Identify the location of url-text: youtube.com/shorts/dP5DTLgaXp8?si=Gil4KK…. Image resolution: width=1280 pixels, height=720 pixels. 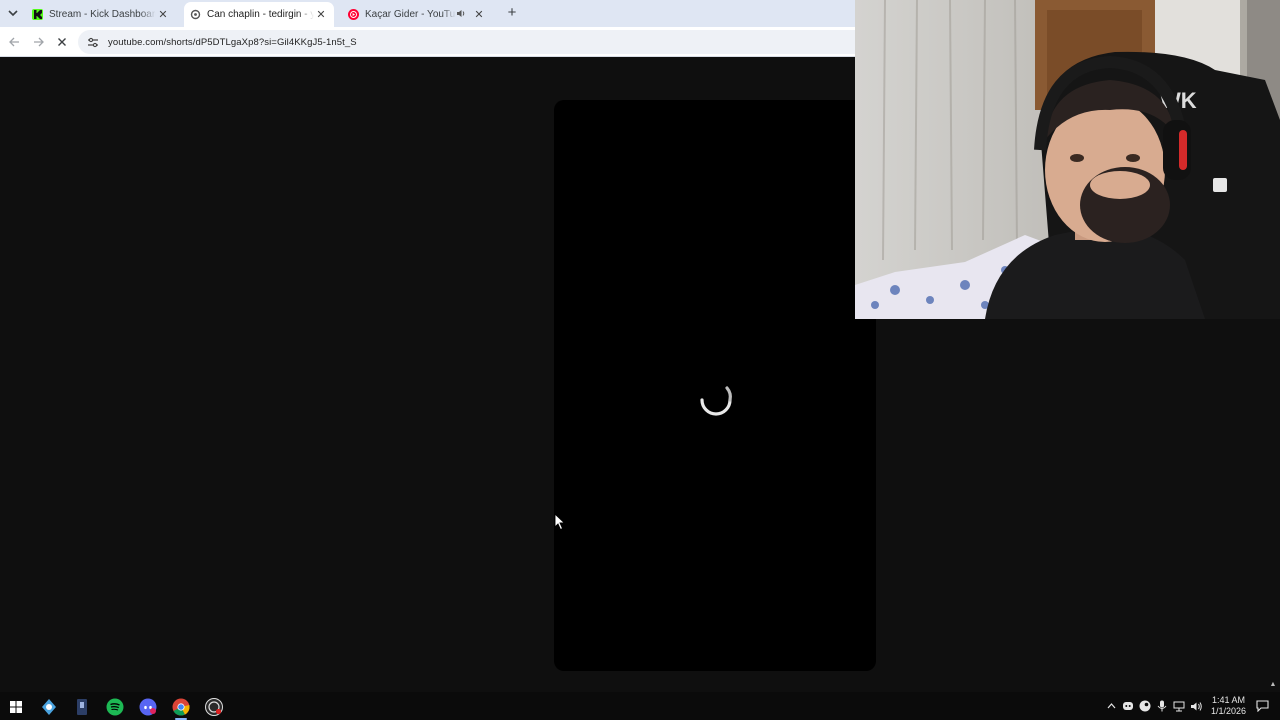
(232, 42).